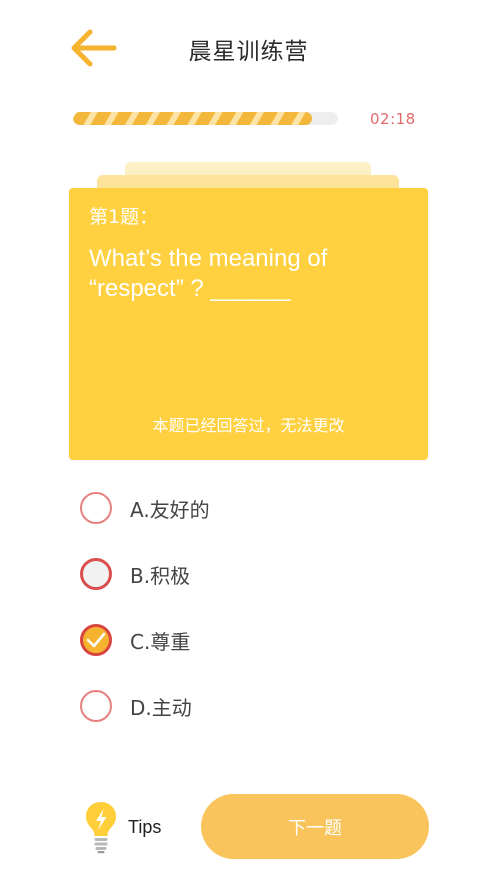 This screenshot has height=883, width=497. Describe the element at coordinates (170, 509) in the screenshot. I see `option-a-label: A.友好的` at that location.